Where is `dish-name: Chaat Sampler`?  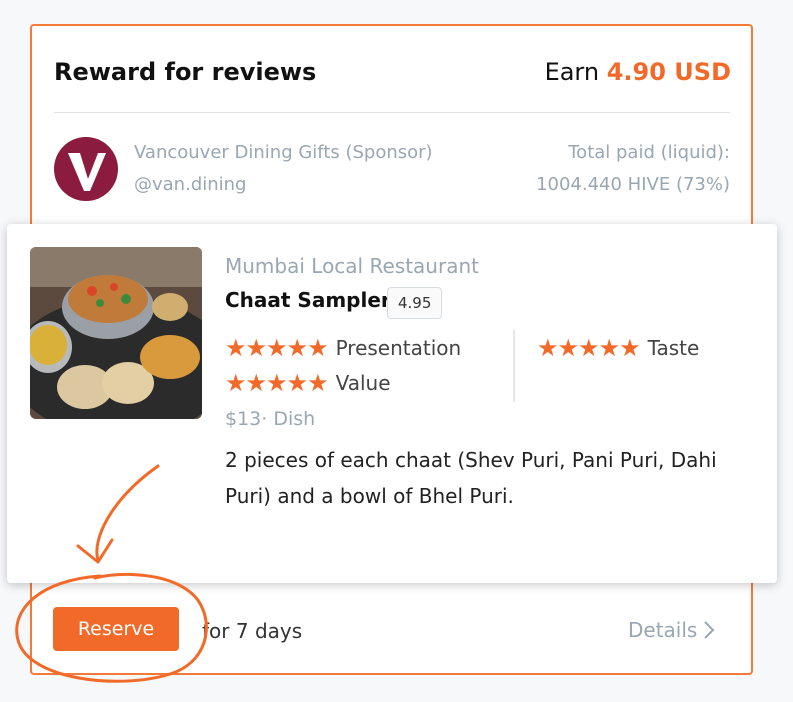
dish-name: Chaat Sampler is located at coordinates (308, 300).